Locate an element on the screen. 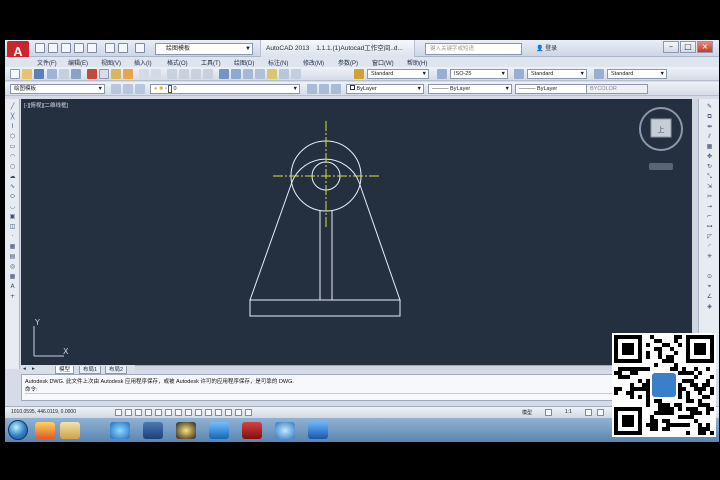 The width and height of the screenshot is (720, 480). break-icon: ⌐ is located at coordinates (709, 216).